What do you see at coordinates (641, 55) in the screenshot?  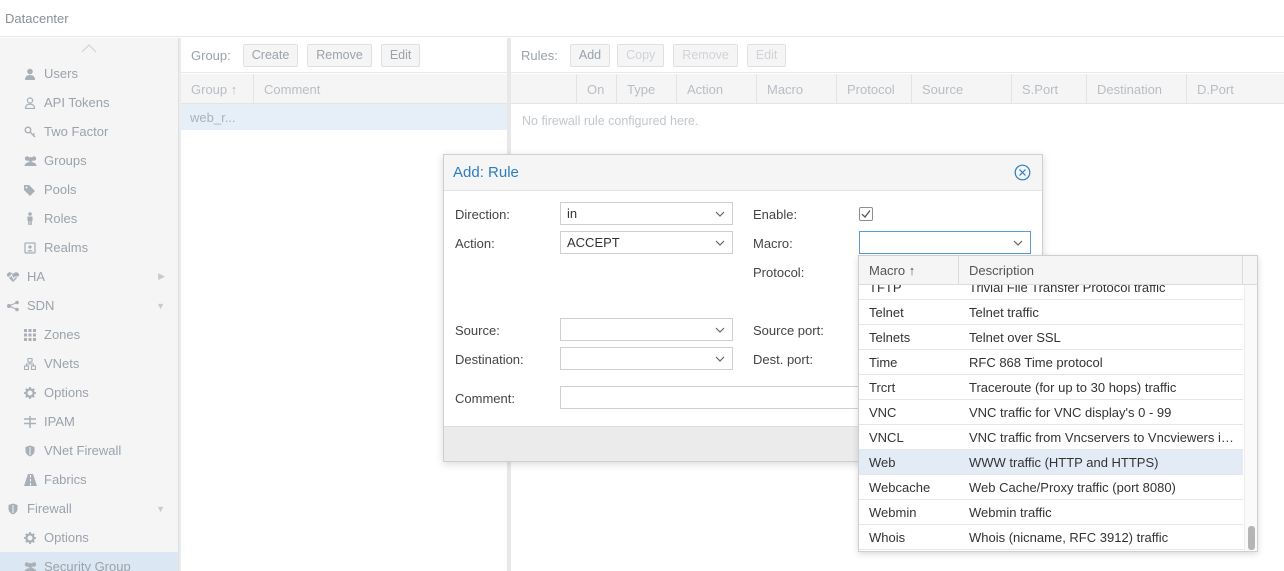 I see `copy-button: Copy` at bounding box center [641, 55].